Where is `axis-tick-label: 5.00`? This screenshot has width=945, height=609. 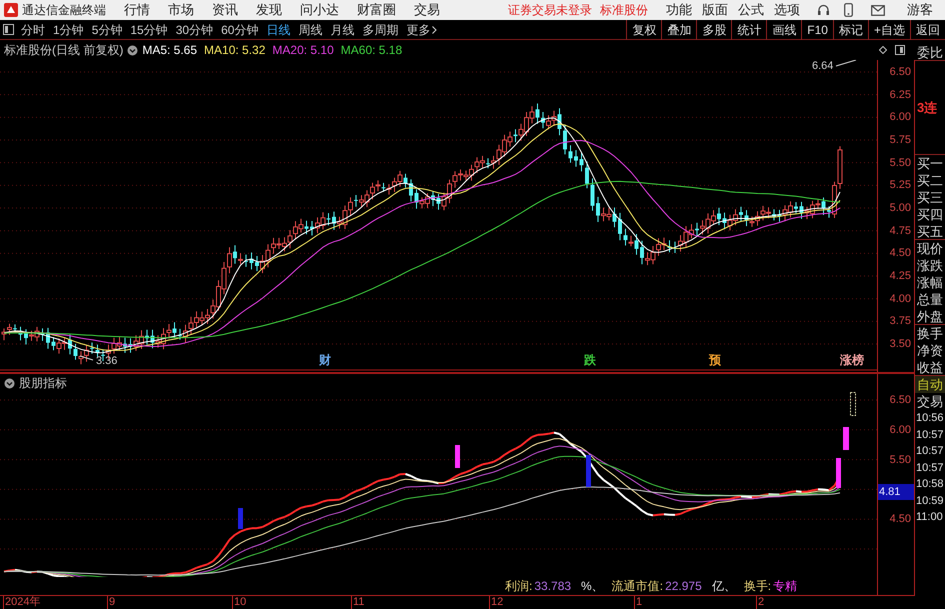 axis-tick-label: 5.00 is located at coordinates (900, 208).